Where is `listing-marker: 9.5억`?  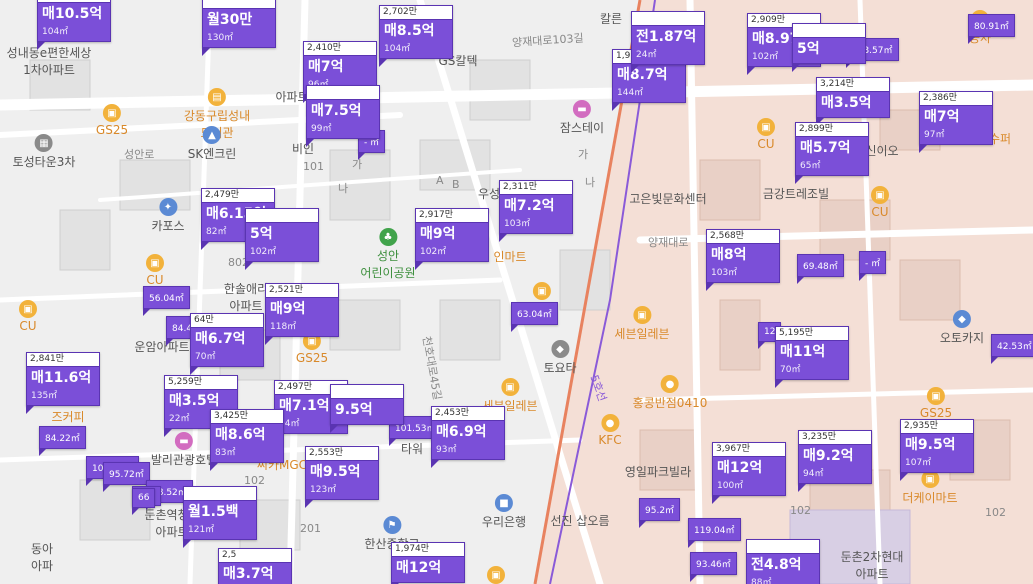 listing-marker: 9.5억 is located at coordinates (367, 408).